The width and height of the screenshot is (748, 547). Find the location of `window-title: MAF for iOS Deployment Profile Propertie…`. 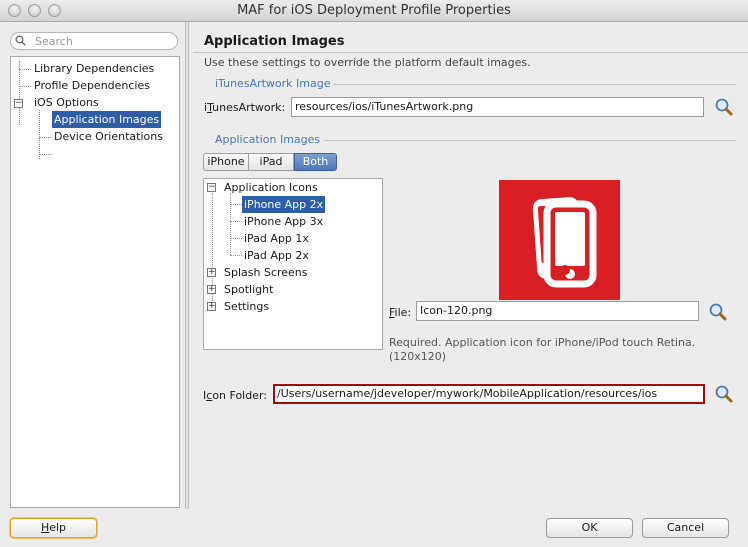

window-title: MAF for iOS Deployment Profile Propertie… is located at coordinates (374, 10).